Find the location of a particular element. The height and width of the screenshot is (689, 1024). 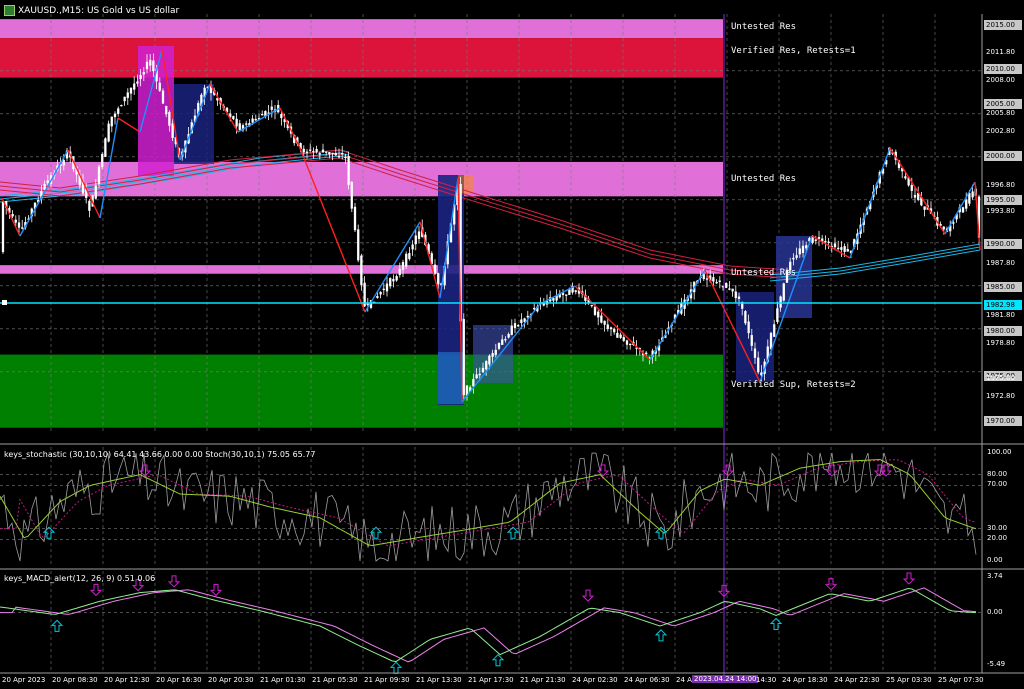

price-axis-label: 1981.80 is located at coordinates (1000, 315).